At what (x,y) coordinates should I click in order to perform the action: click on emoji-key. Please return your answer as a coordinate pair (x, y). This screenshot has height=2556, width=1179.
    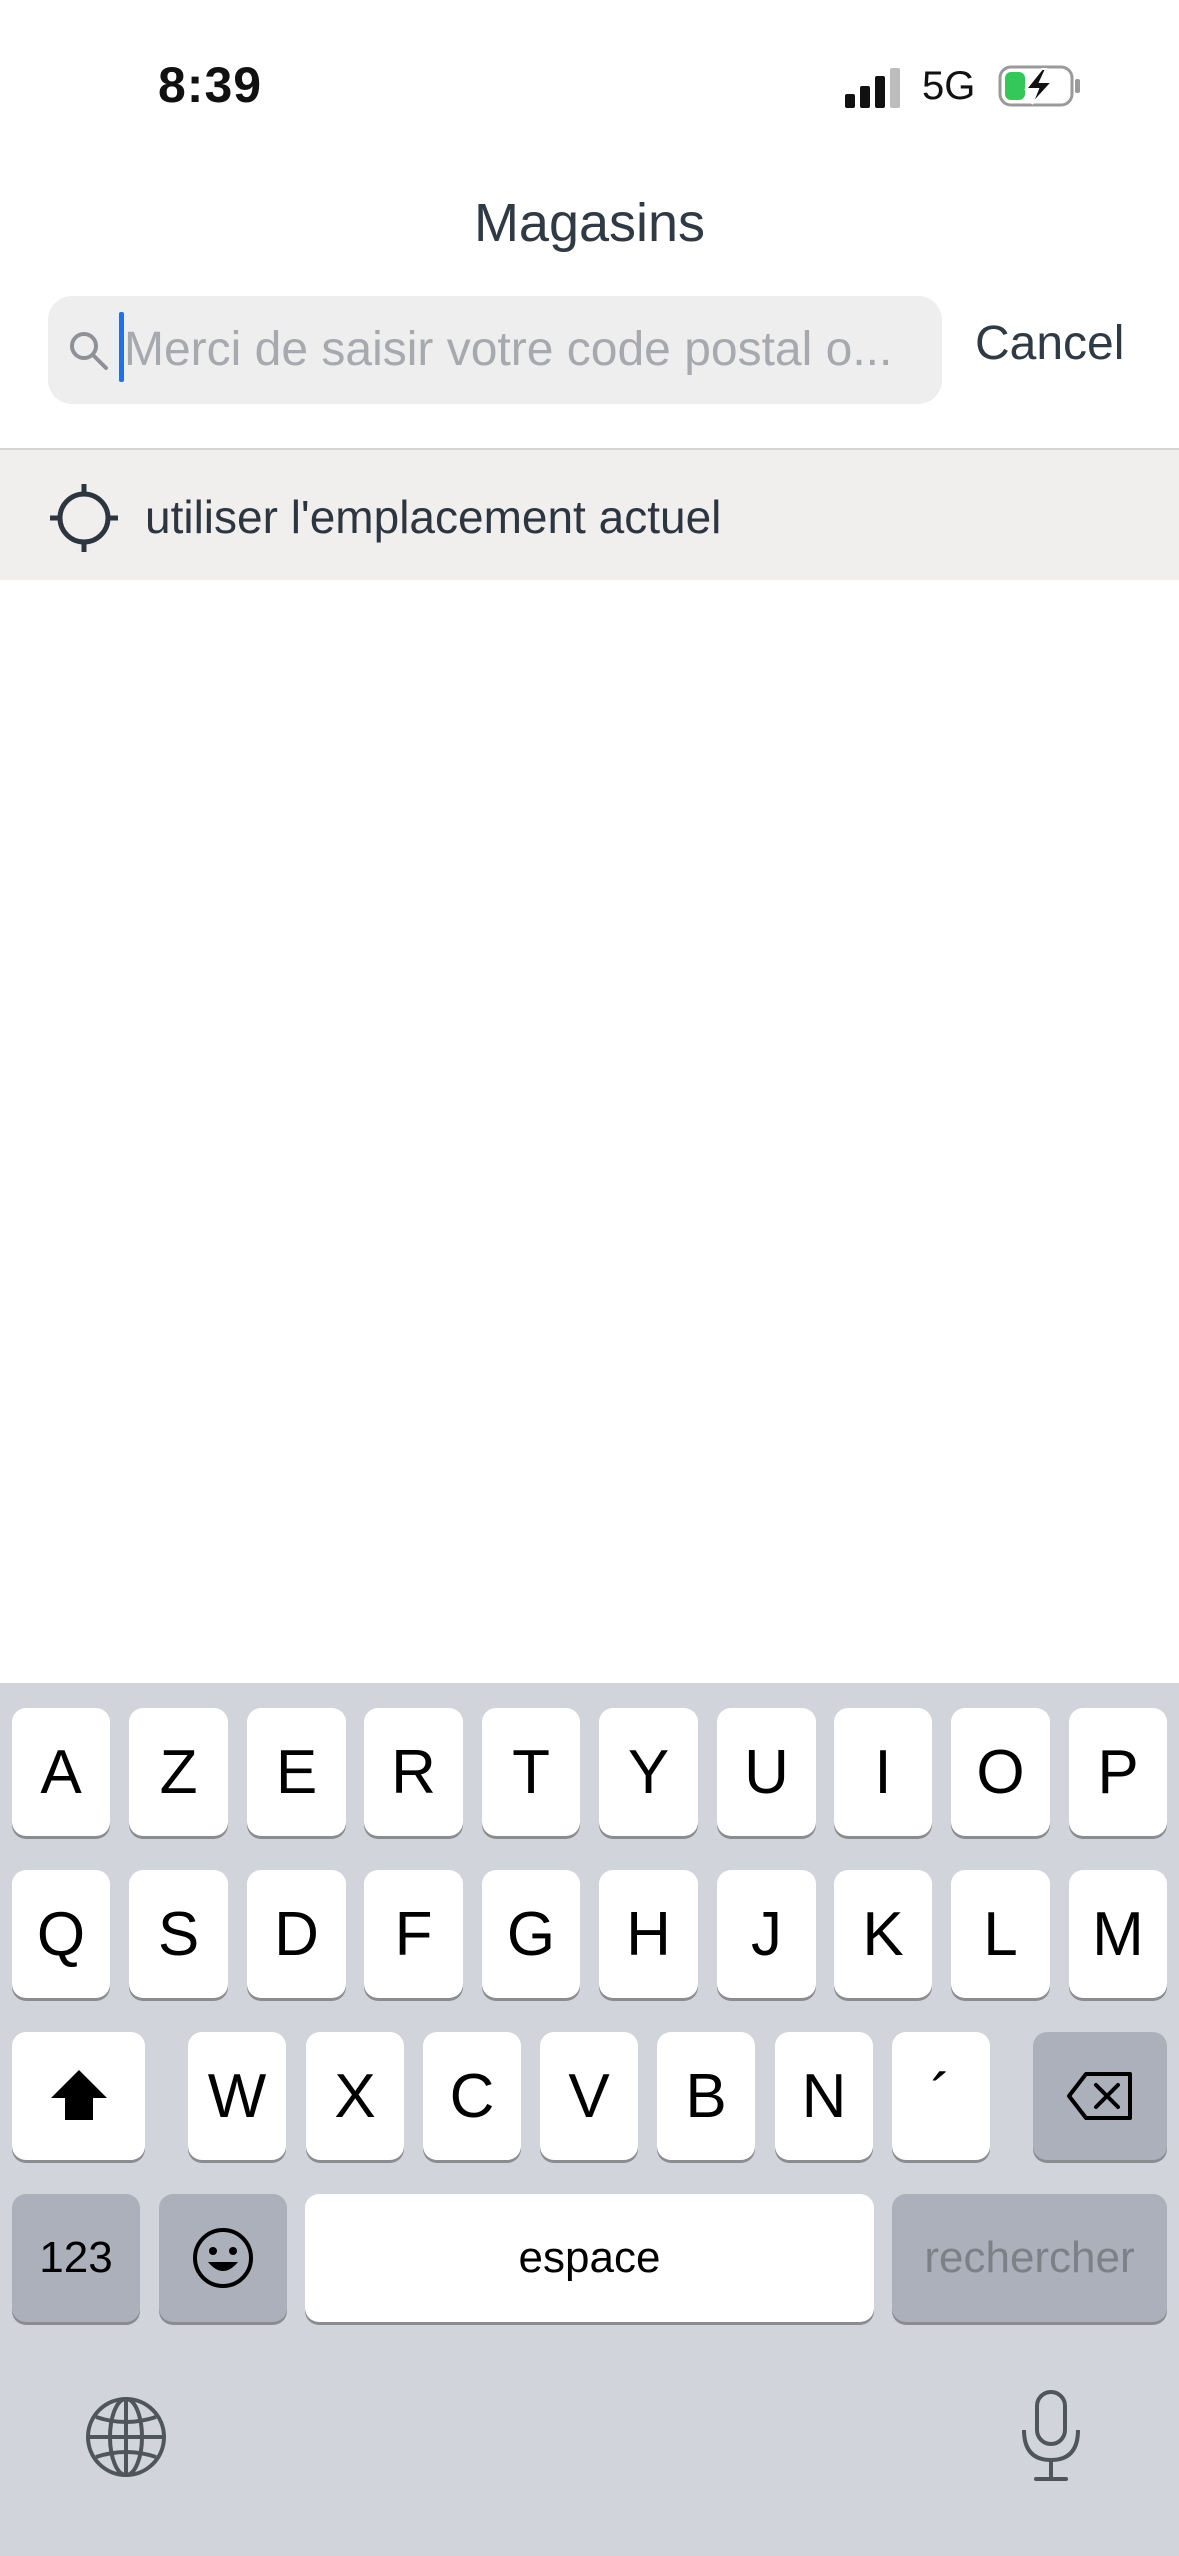
    Looking at the image, I should click on (223, 2258).